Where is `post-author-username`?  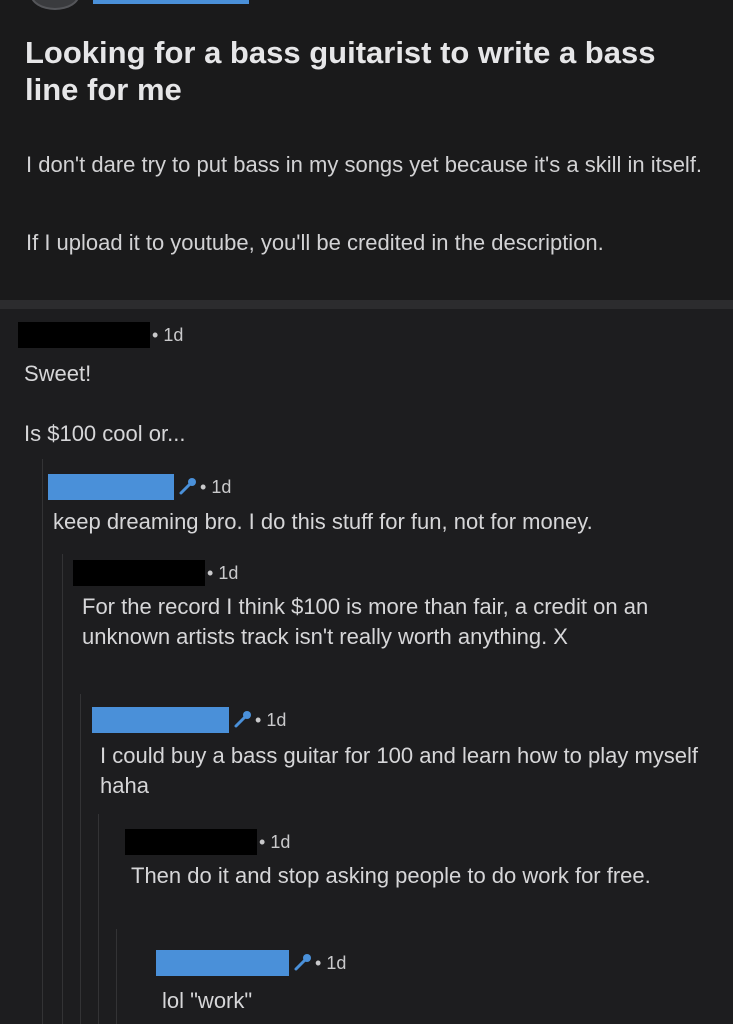
post-author-username is located at coordinates (171, 2).